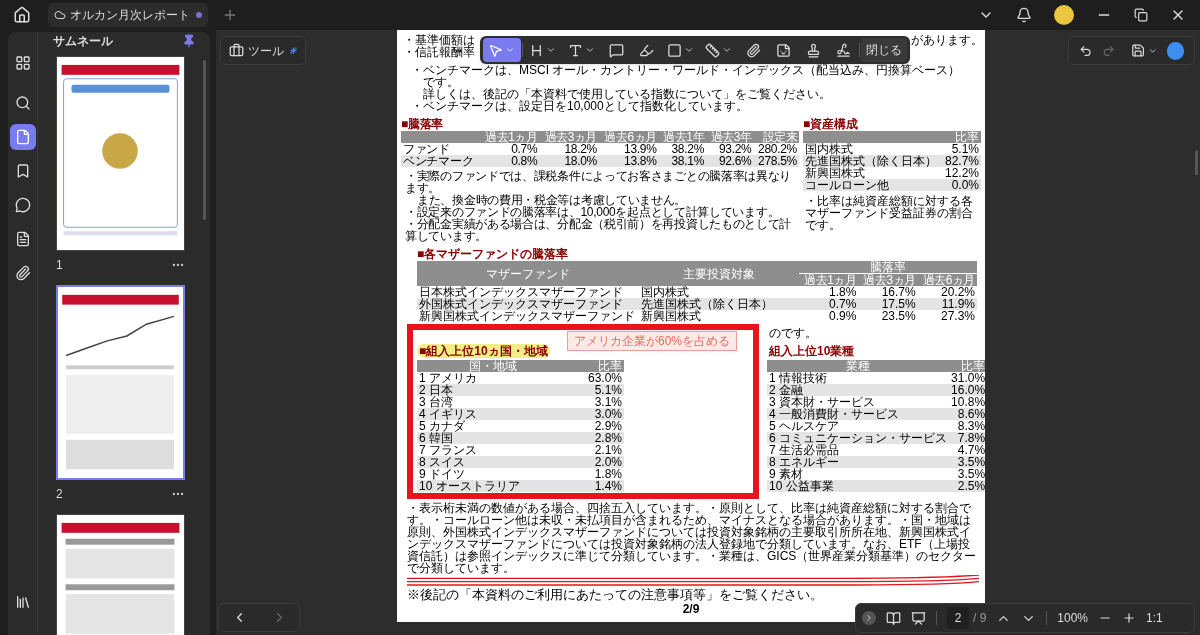 This screenshot has height=635, width=1200. I want to click on presentation-icon, so click(918, 618).